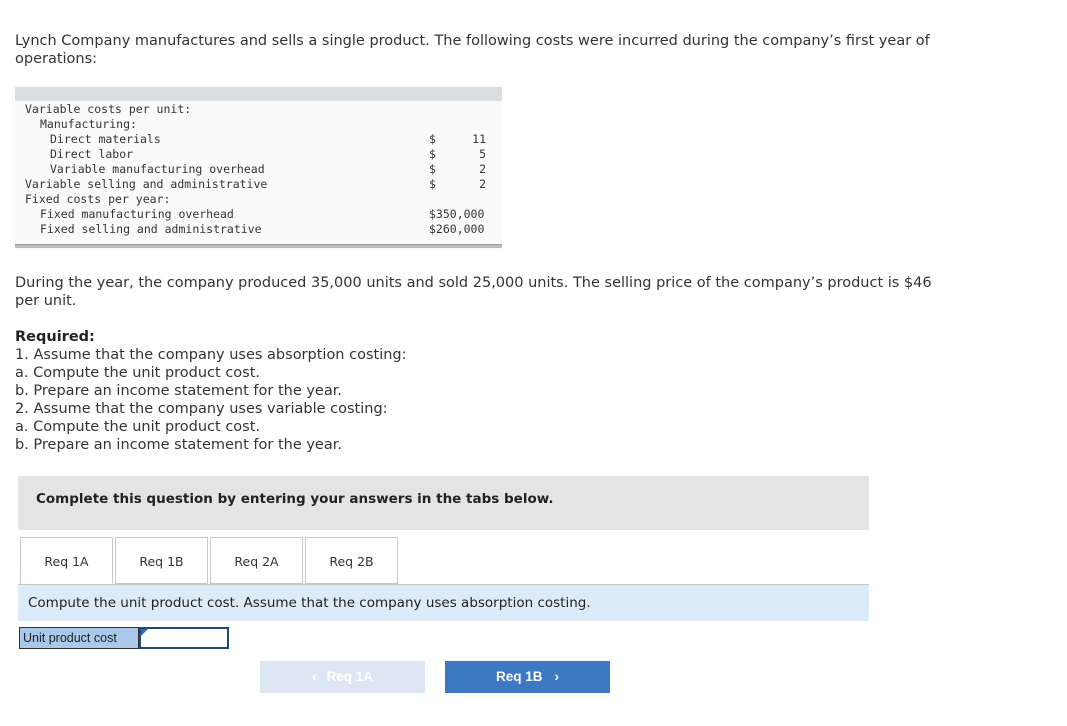  Describe the element at coordinates (258, 199) in the screenshot. I see `table-row: Fixed costs per year:` at that location.